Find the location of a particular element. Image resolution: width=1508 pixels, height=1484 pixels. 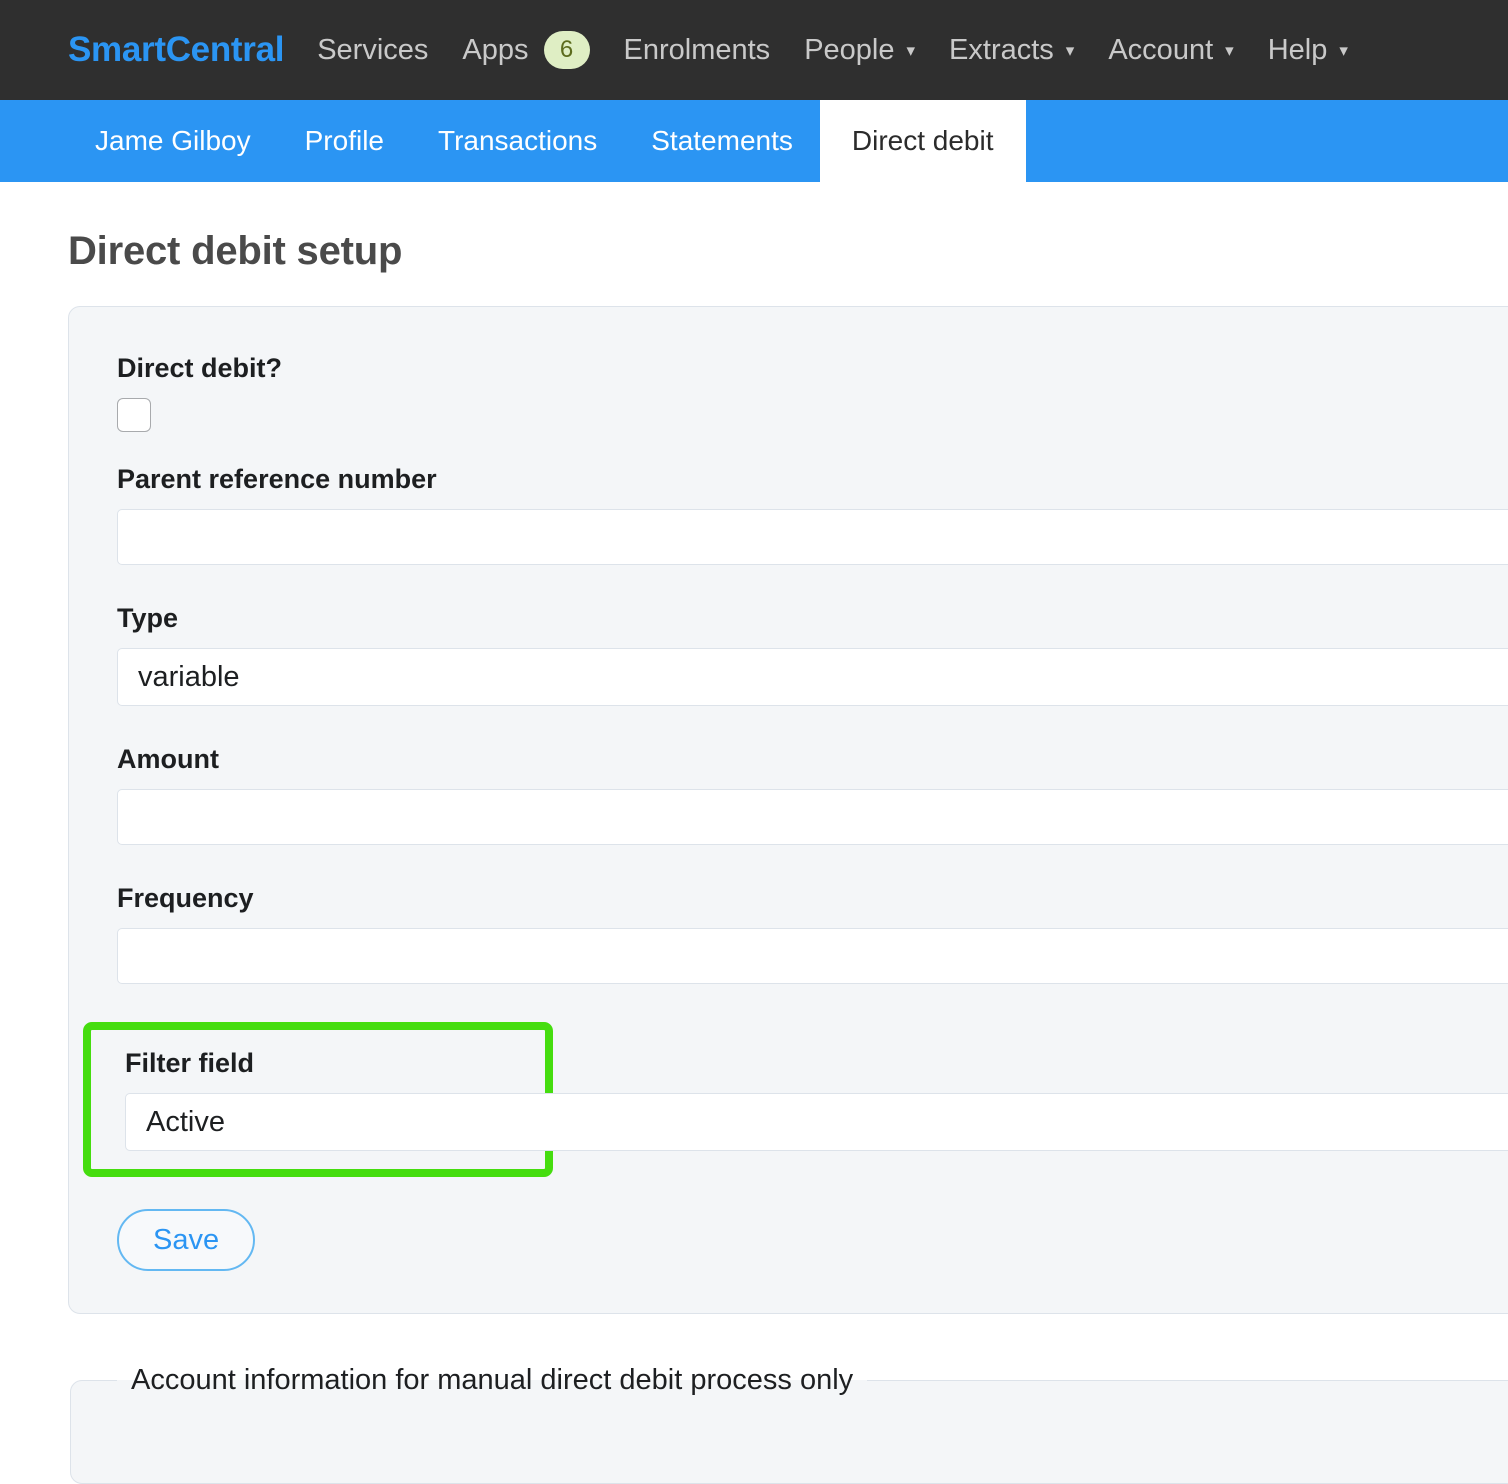

type-label: Type is located at coordinates (148, 618).